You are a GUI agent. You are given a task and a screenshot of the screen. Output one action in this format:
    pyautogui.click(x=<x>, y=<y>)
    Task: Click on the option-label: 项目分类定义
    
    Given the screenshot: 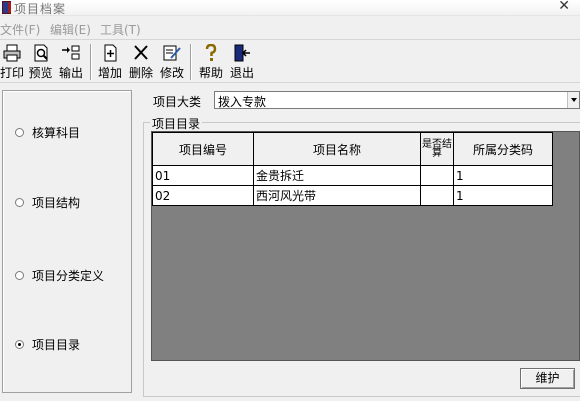 What is the action you would take?
    pyautogui.click(x=68, y=275)
    